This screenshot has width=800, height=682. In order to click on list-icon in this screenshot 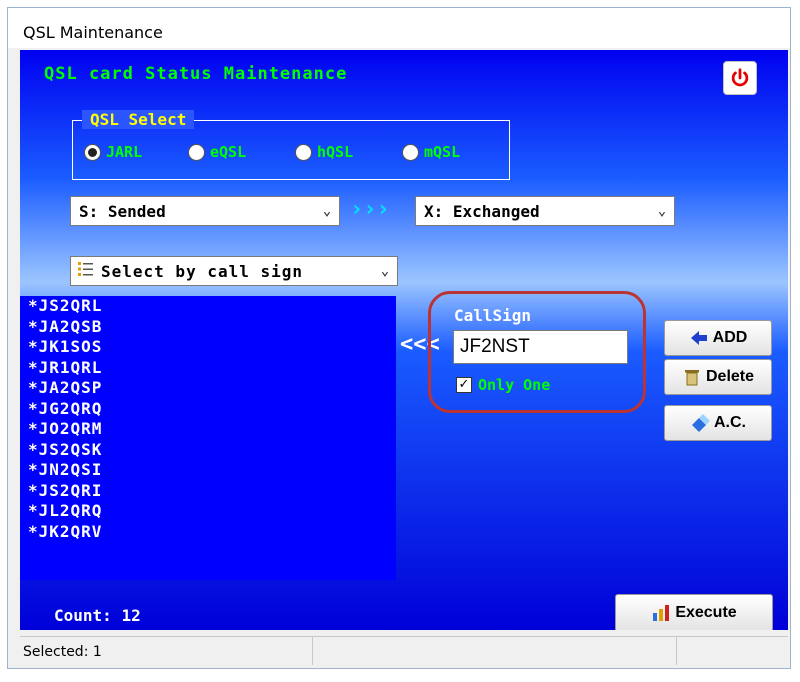, I will do `click(83, 271)`.